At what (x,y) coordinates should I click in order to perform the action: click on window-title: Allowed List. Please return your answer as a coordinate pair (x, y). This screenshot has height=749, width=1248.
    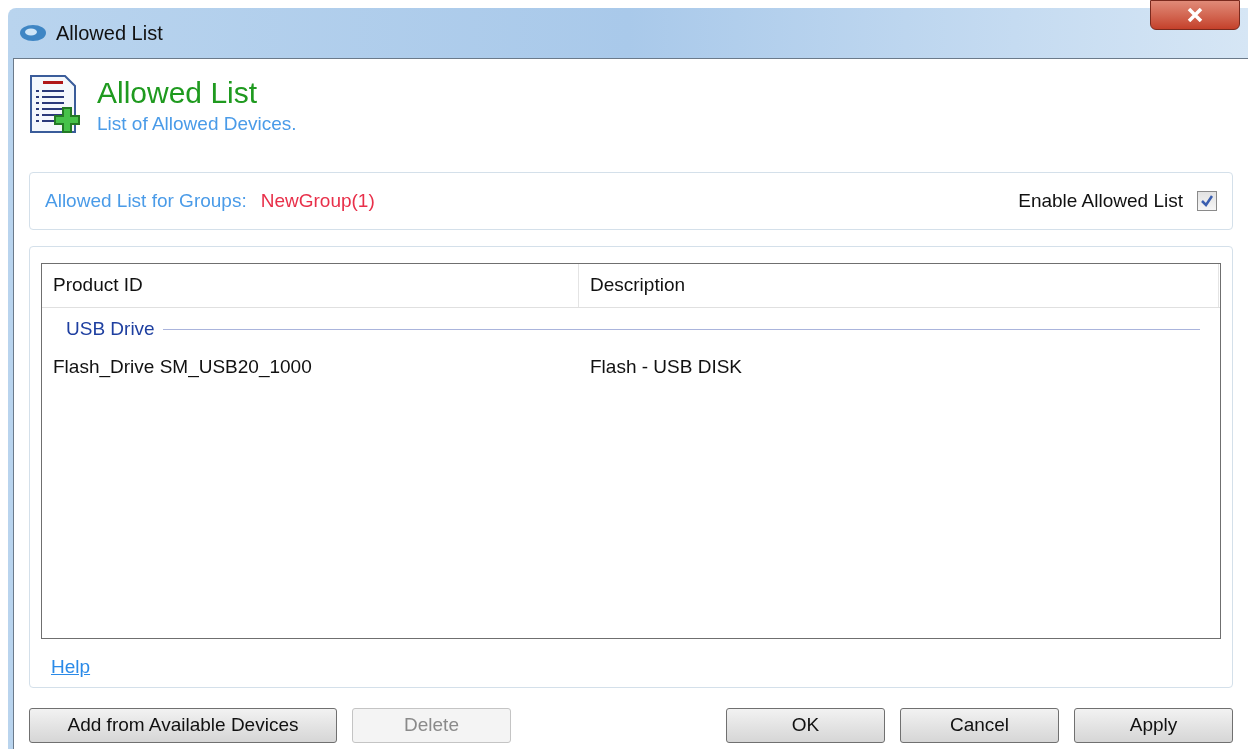
    Looking at the image, I should click on (109, 33).